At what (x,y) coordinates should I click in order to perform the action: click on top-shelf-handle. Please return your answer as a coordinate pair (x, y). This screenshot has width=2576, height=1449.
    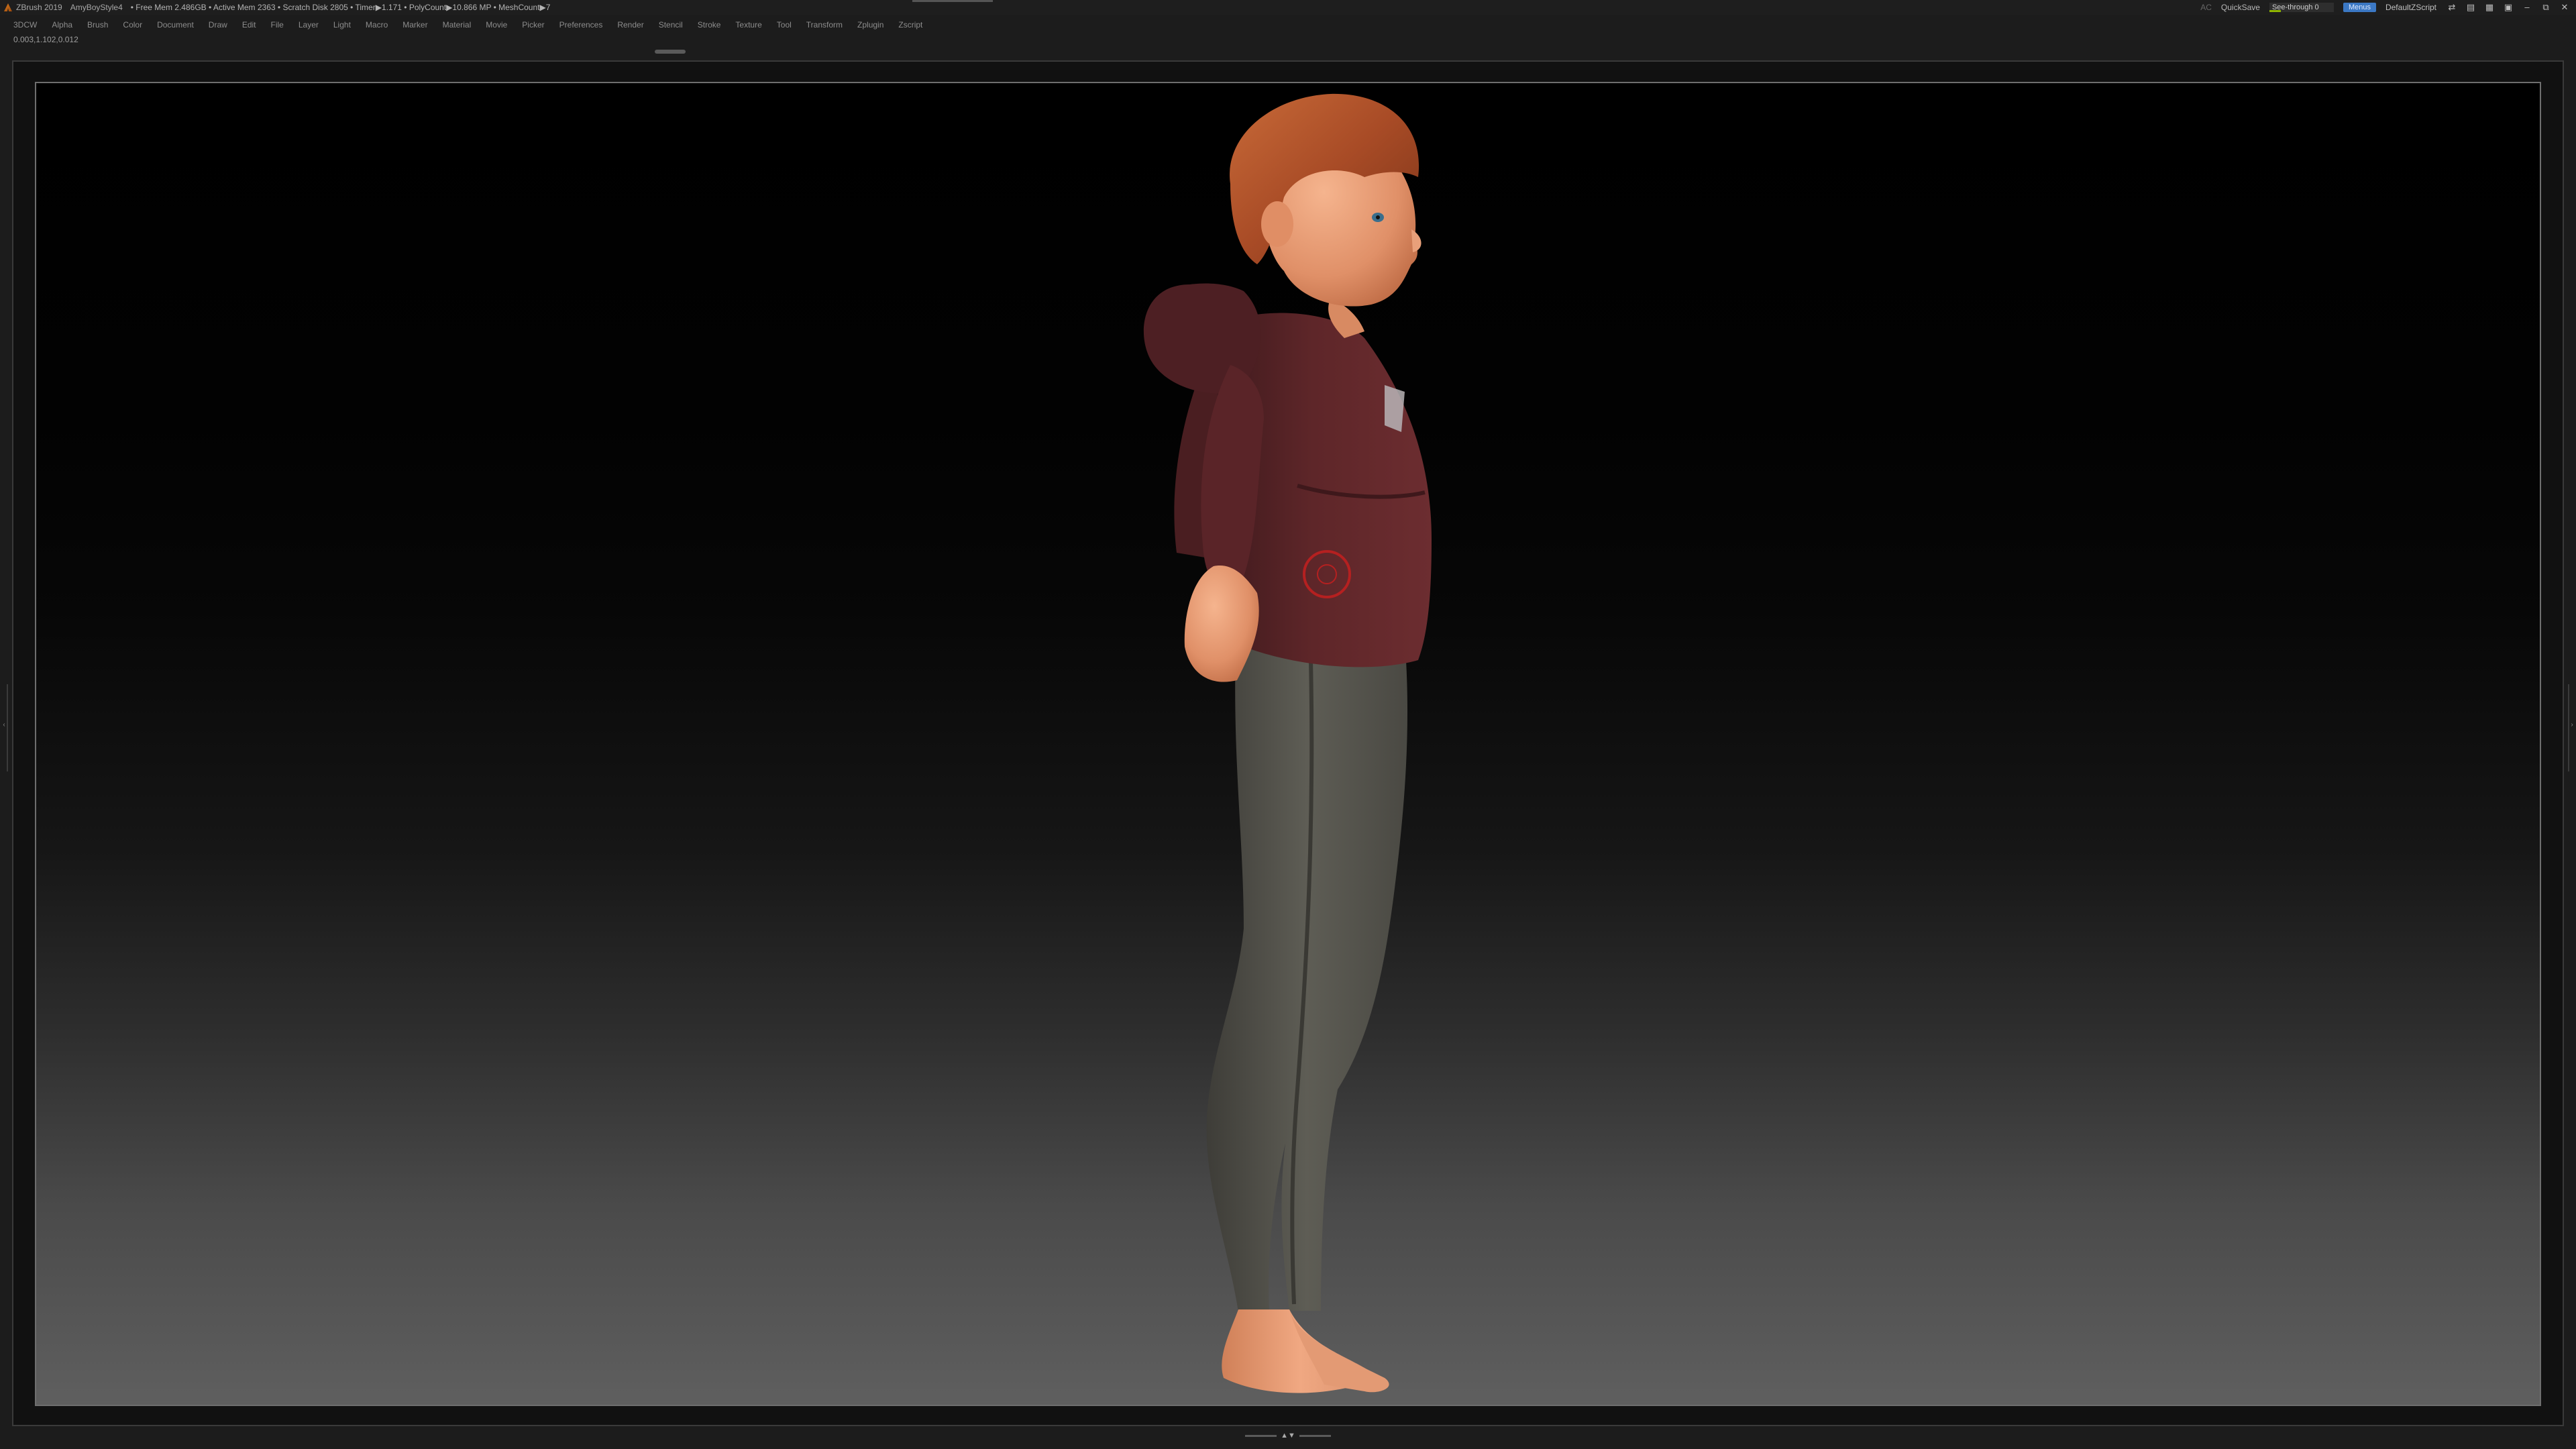
    Looking at the image, I should click on (670, 52).